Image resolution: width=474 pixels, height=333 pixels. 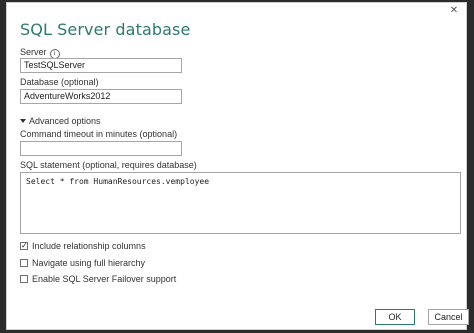 What do you see at coordinates (24, 246) in the screenshot?
I see `checkbox-checked: ✓` at bounding box center [24, 246].